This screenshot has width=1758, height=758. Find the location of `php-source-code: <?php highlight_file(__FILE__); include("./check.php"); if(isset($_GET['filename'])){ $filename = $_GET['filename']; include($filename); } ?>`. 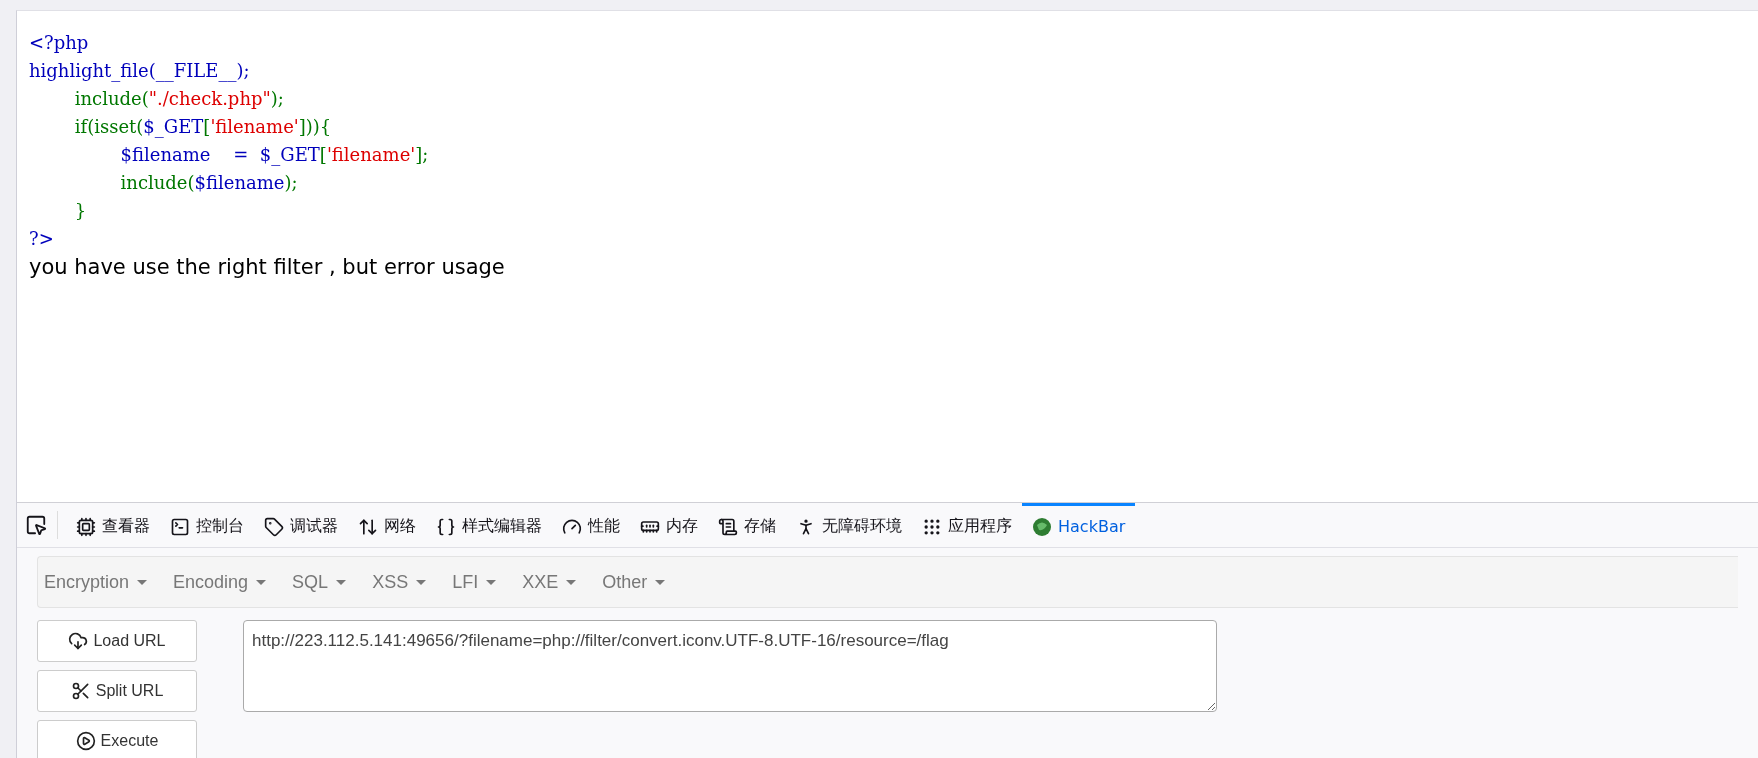

php-source-code: <?php highlight_file(__FILE__); include("./check.php"); if(isset($_GET['filename'])){ $filename = $_GET['filename']; include($filename); } ?> is located at coordinates (229, 141).